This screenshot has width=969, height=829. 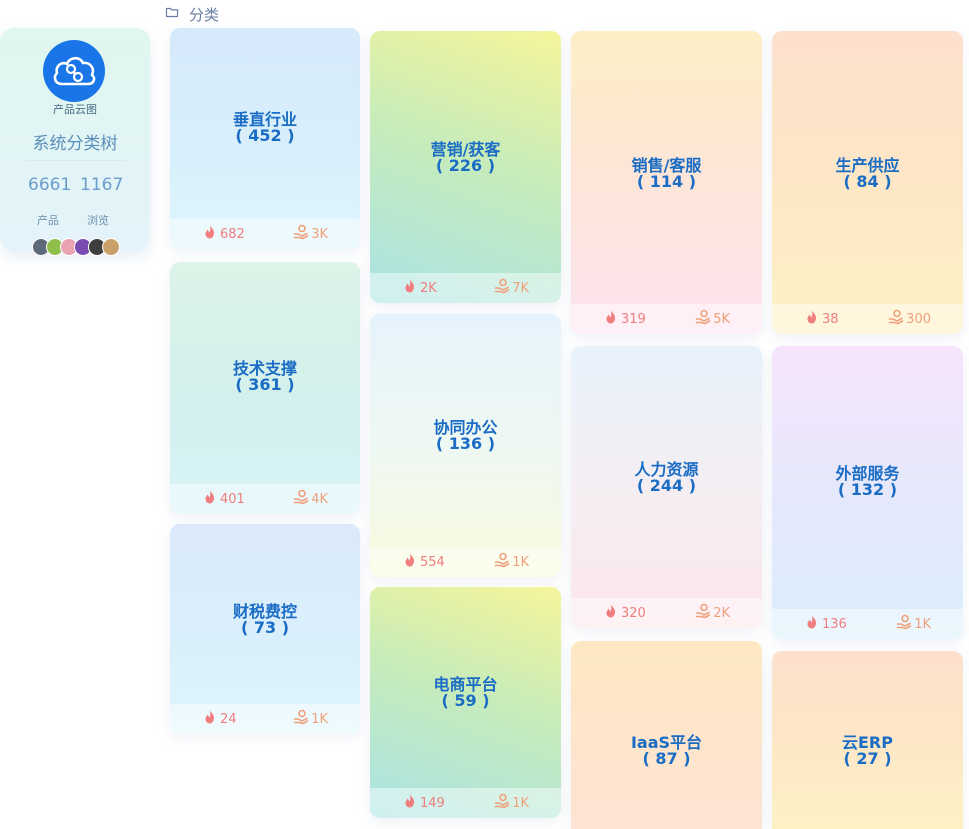 I want to click on card-footer: 682 3K, so click(x=265, y=234).